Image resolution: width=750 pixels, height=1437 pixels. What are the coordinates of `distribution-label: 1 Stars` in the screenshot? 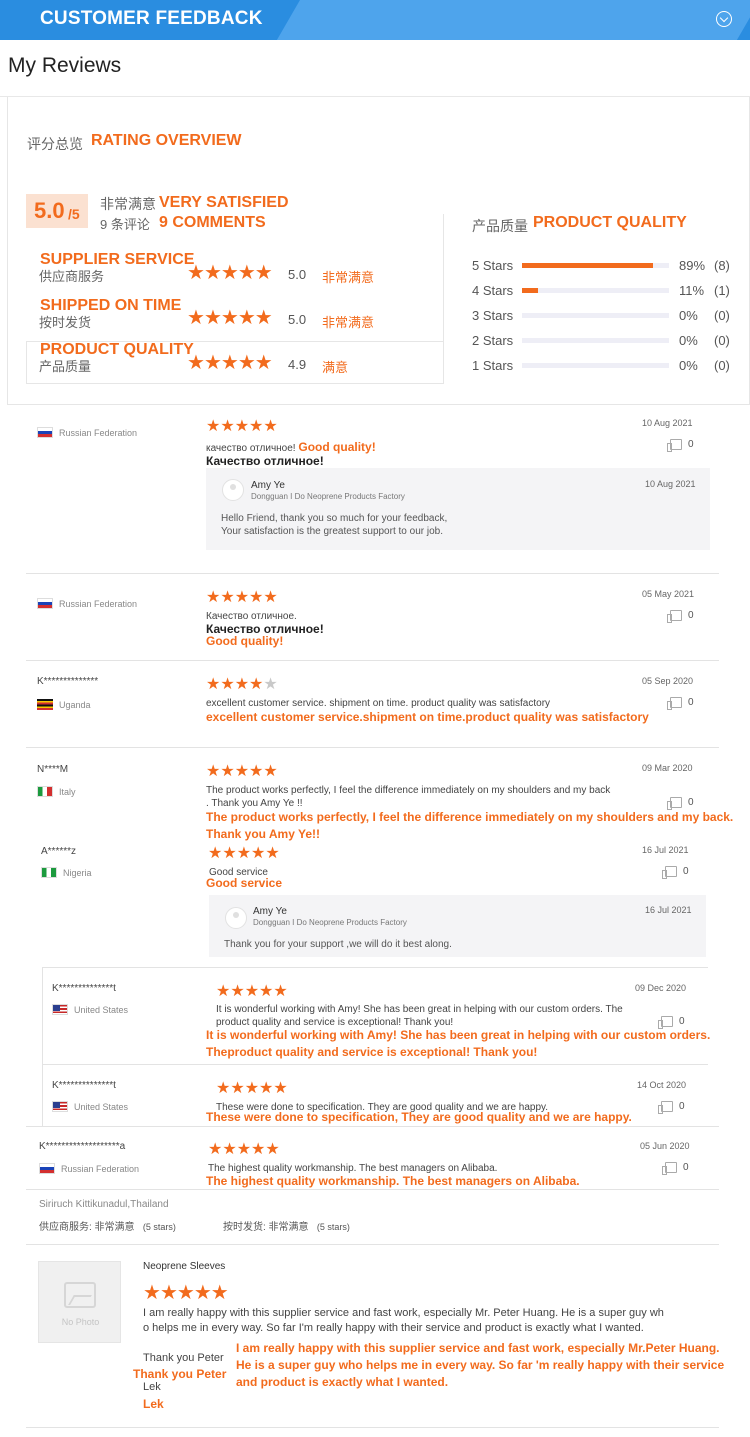 It's located at (493, 365).